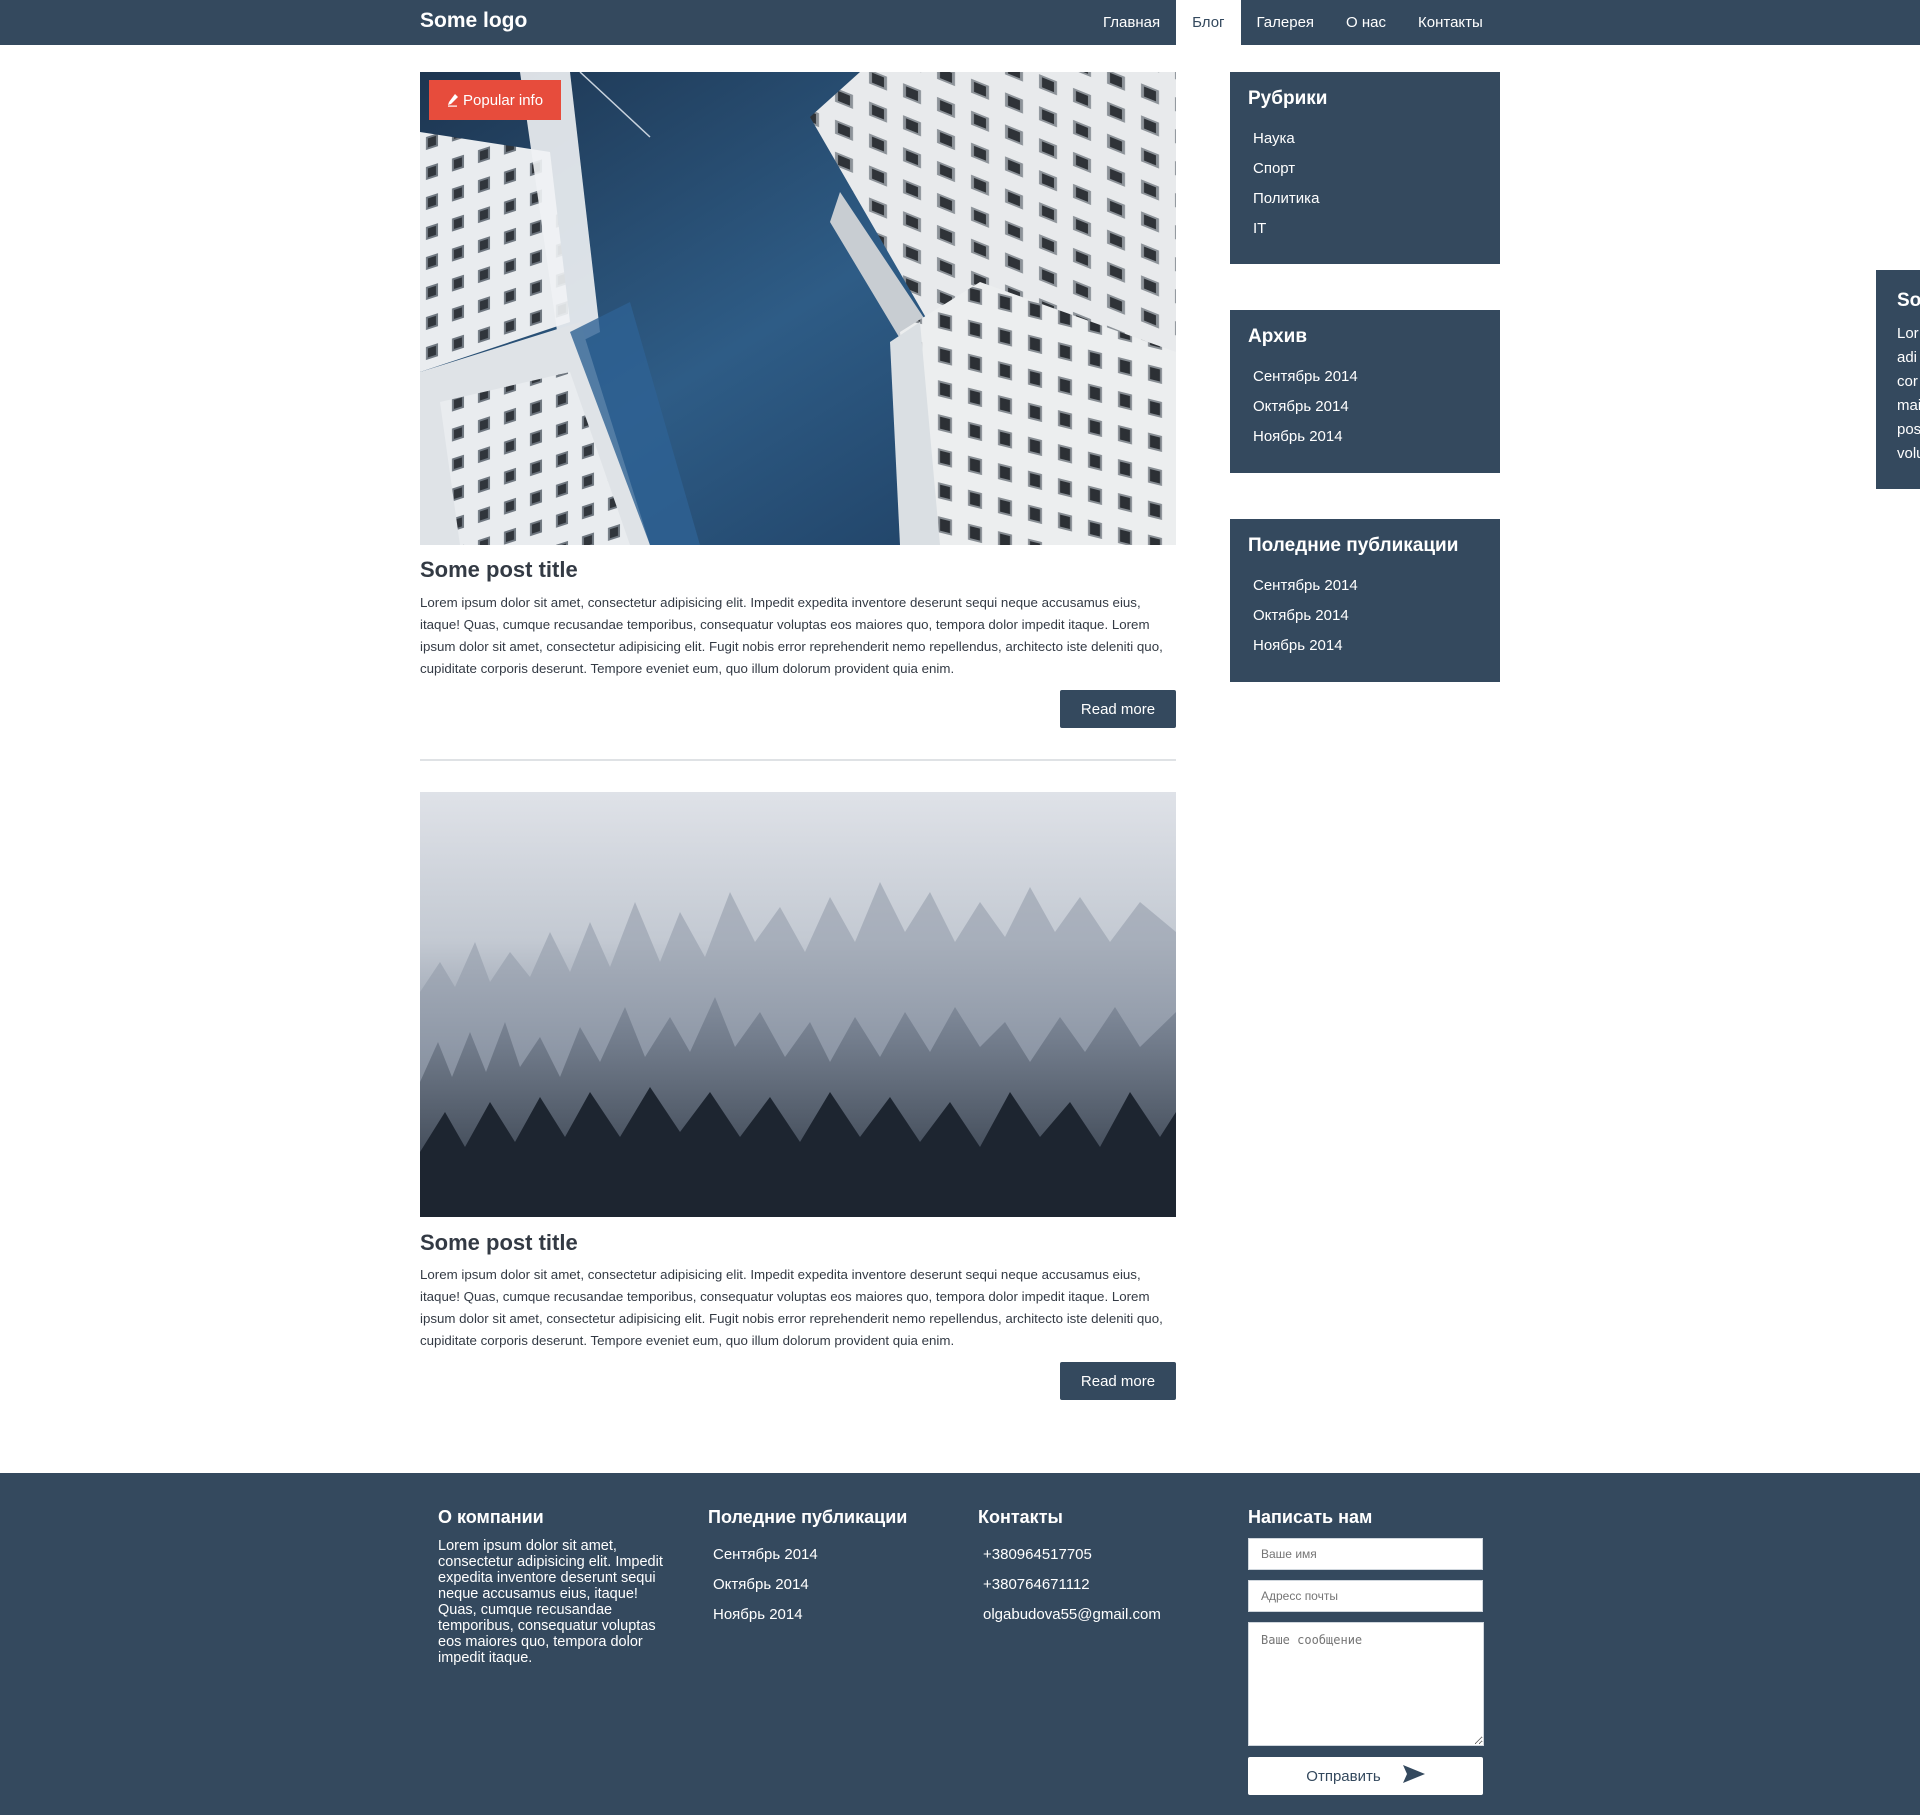 The width and height of the screenshot is (1920, 1815). I want to click on contact-form: Написать нам Отправить, so click(1368, 1651).